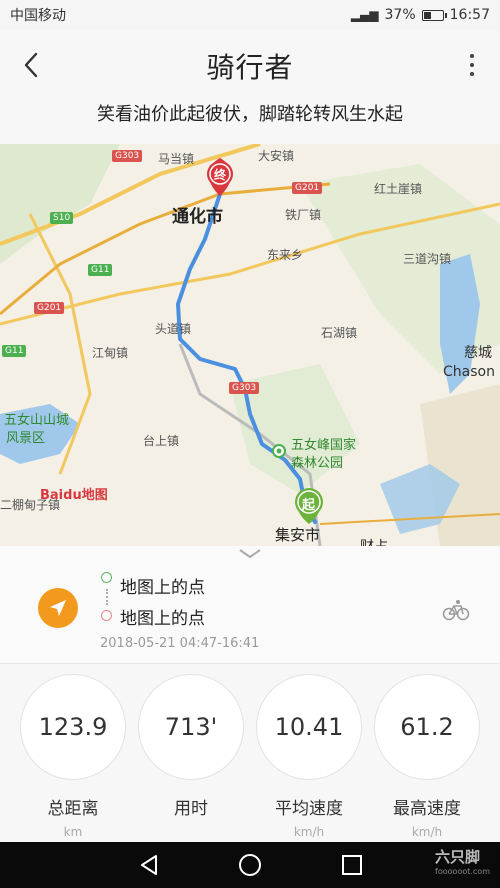  Describe the element at coordinates (173, 329) in the screenshot. I see `map-place-label: 头道镇` at that location.